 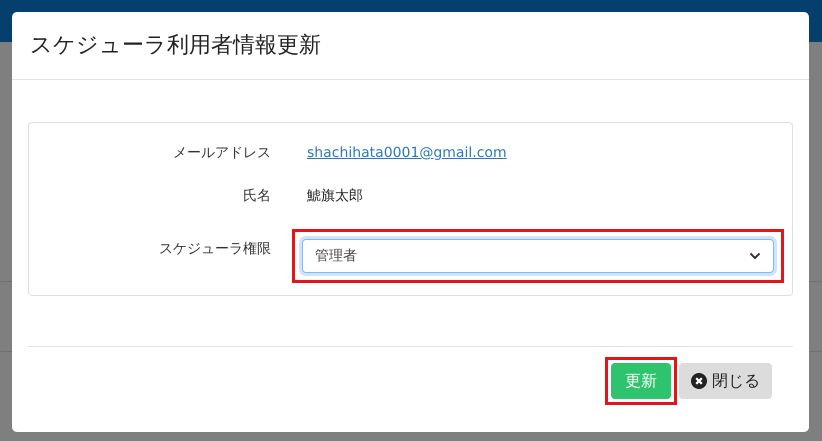 I want to click on close-button: 閉じる, so click(x=725, y=381).